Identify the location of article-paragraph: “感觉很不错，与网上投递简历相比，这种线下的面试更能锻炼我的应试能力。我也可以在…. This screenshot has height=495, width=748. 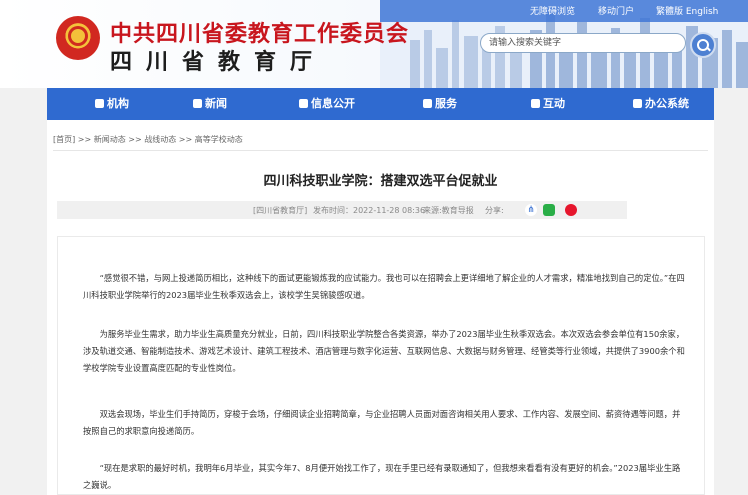
(384, 286).